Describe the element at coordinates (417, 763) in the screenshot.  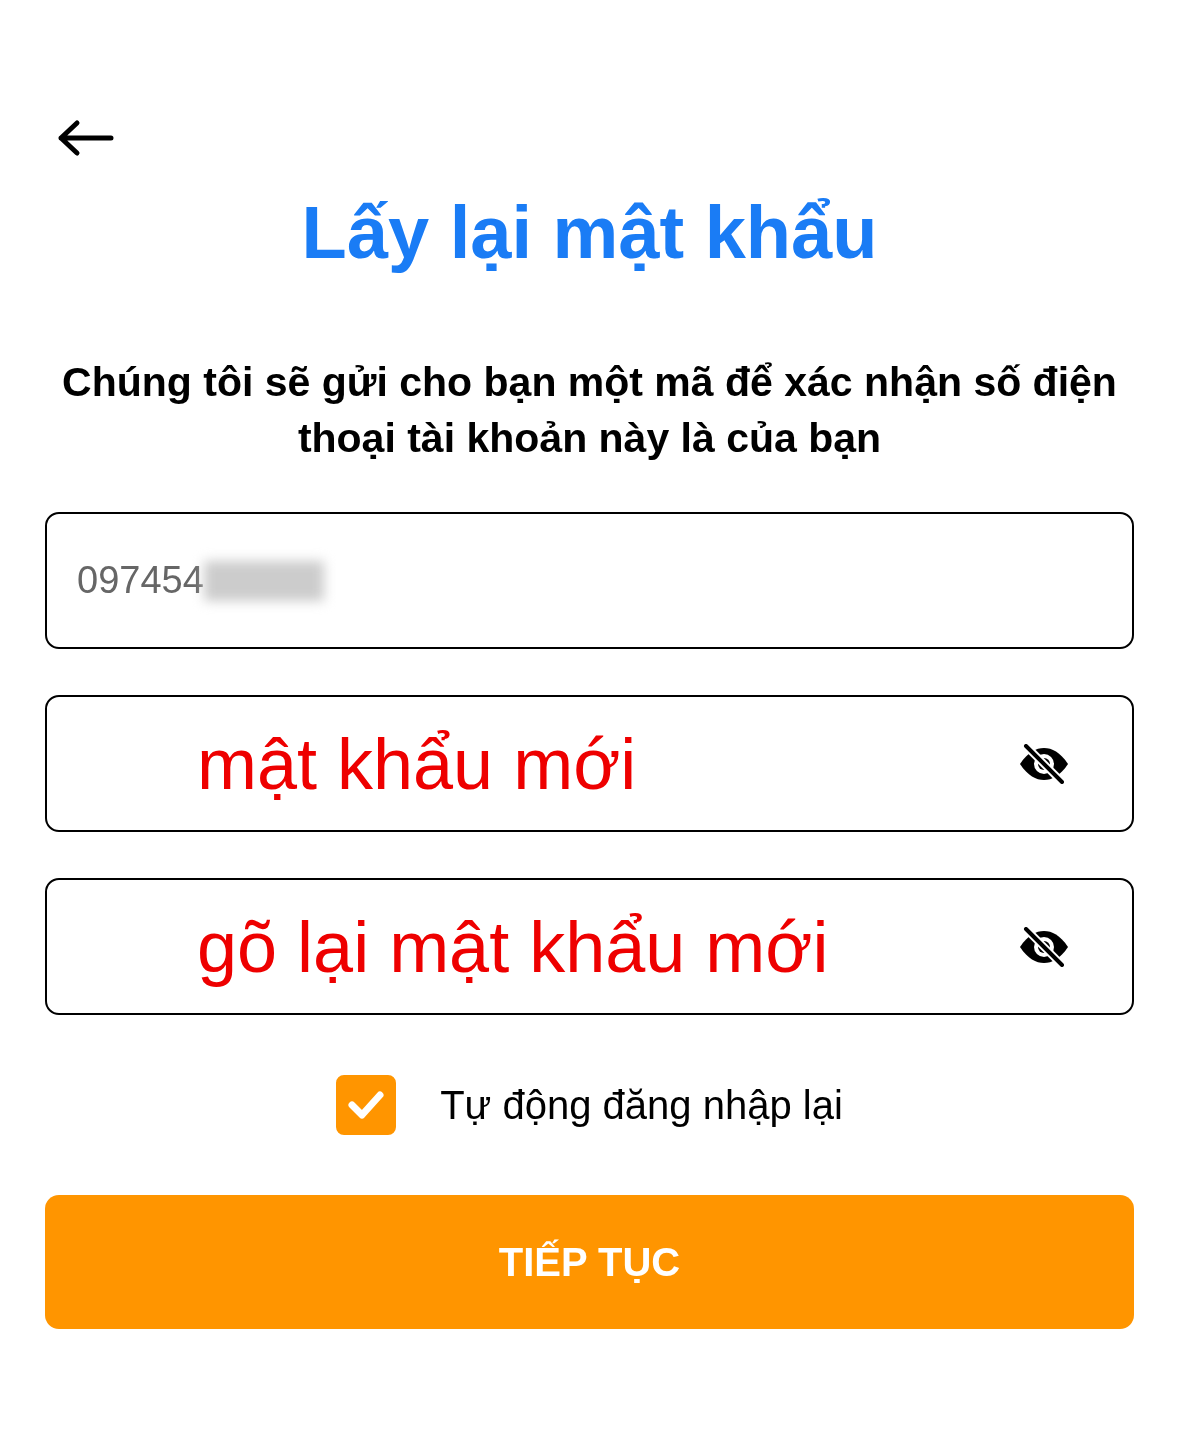
I see `password-value: mật khẩu mới` at that location.